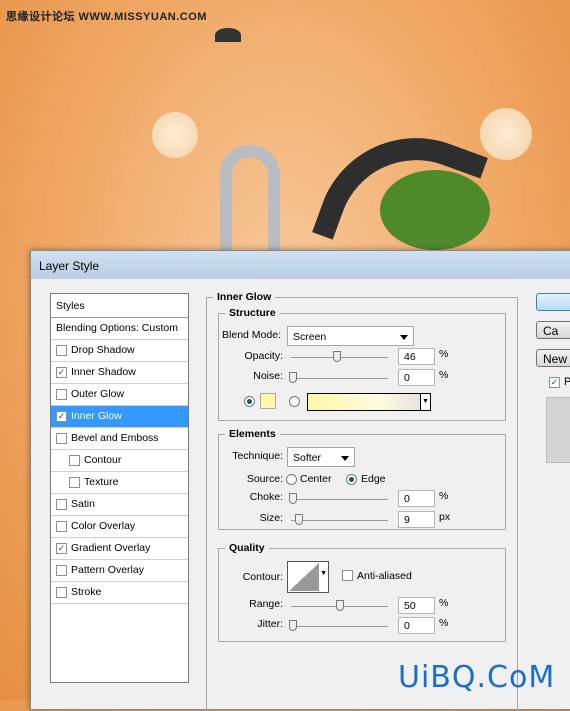  What do you see at coordinates (553, 358) in the screenshot?
I see `new-style-button: New` at bounding box center [553, 358].